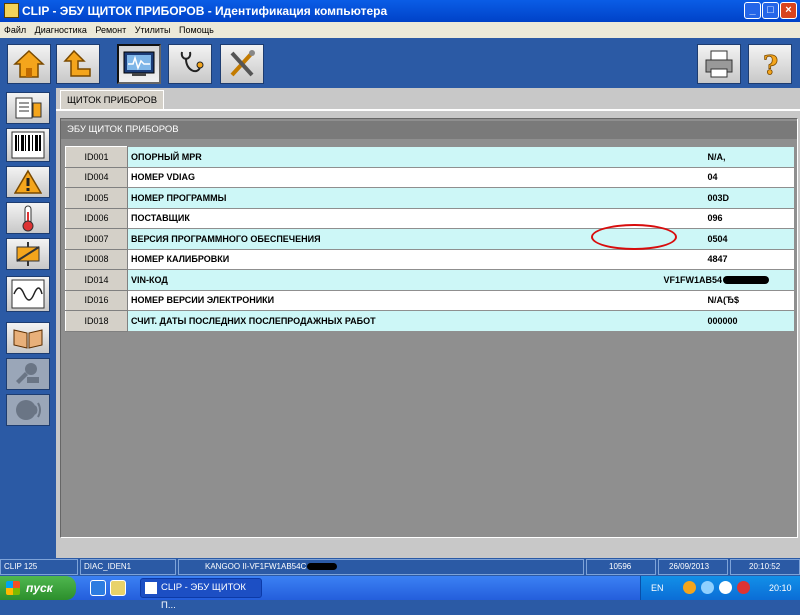  What do you see at coordinates (96, 198) in the screenshot?
I see `row-id-button: ID005` at bounding box center [96, 198].